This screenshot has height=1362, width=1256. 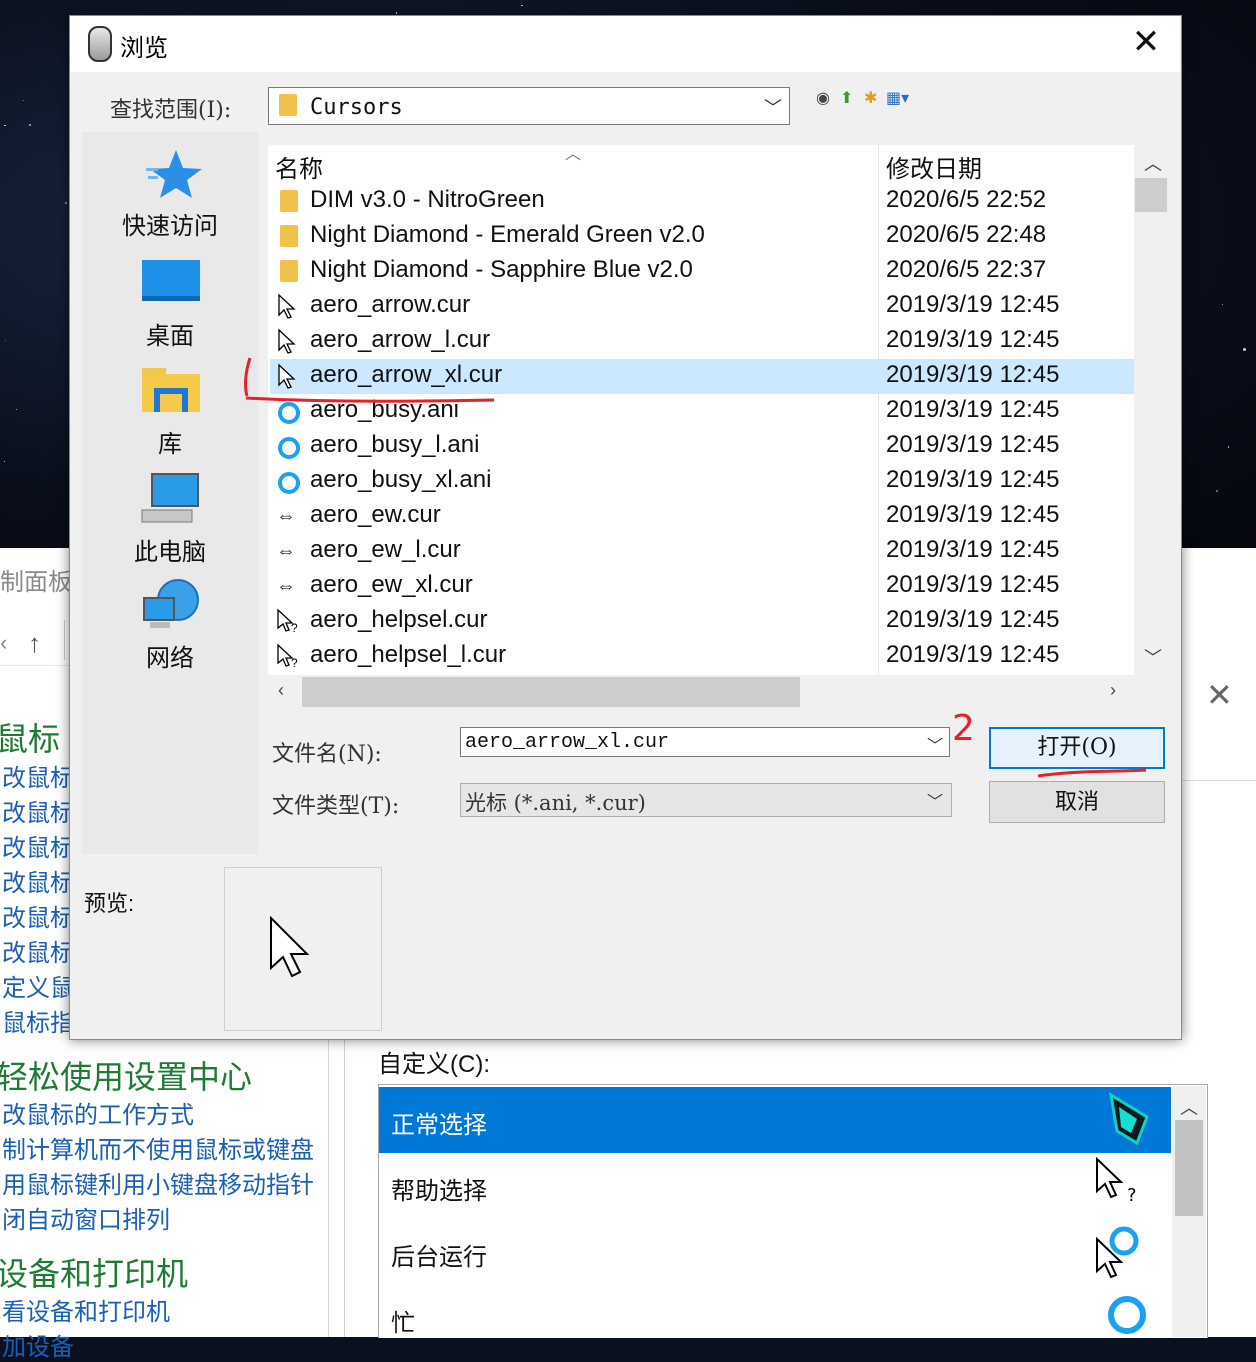 What do you see at coordinates (38, 1020) in the screenshot?
I see `link-mouse-8: 鼠标指` at bounding box center [38, 1020].